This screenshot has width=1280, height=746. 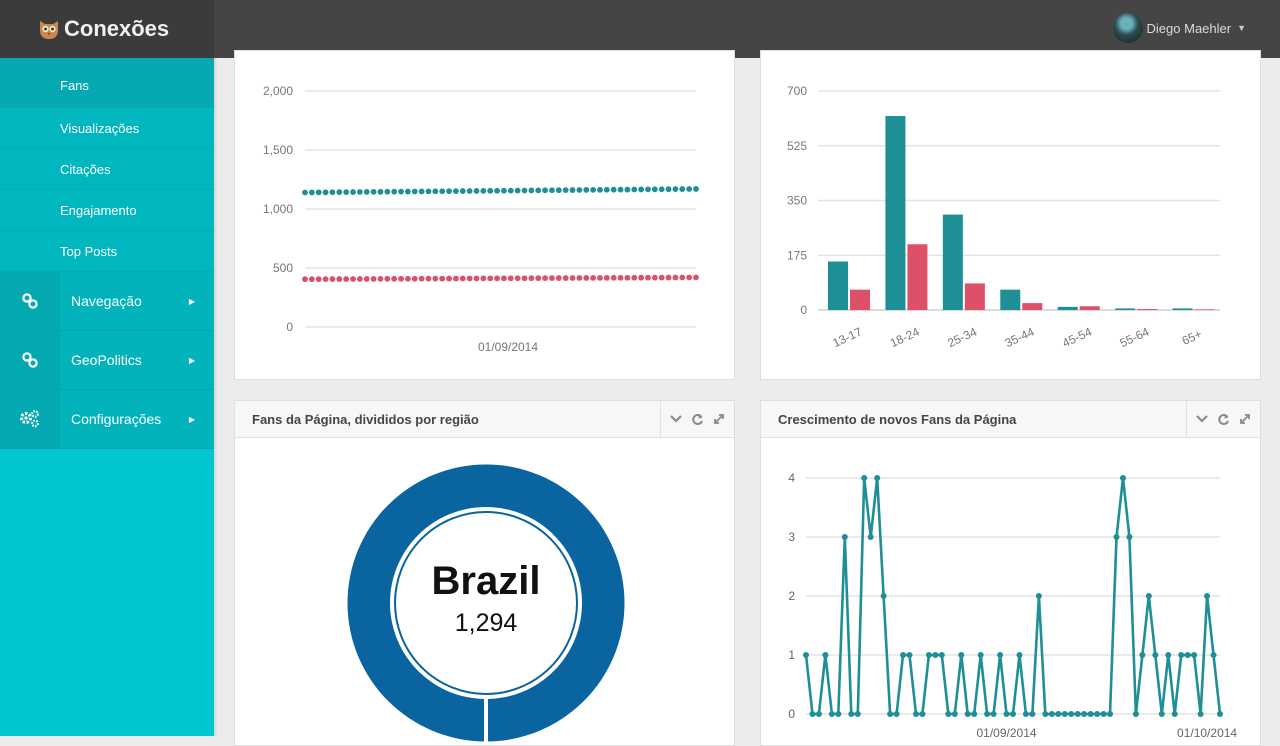 I want to click on app-name: Conexões, so click(x=117, y=28).